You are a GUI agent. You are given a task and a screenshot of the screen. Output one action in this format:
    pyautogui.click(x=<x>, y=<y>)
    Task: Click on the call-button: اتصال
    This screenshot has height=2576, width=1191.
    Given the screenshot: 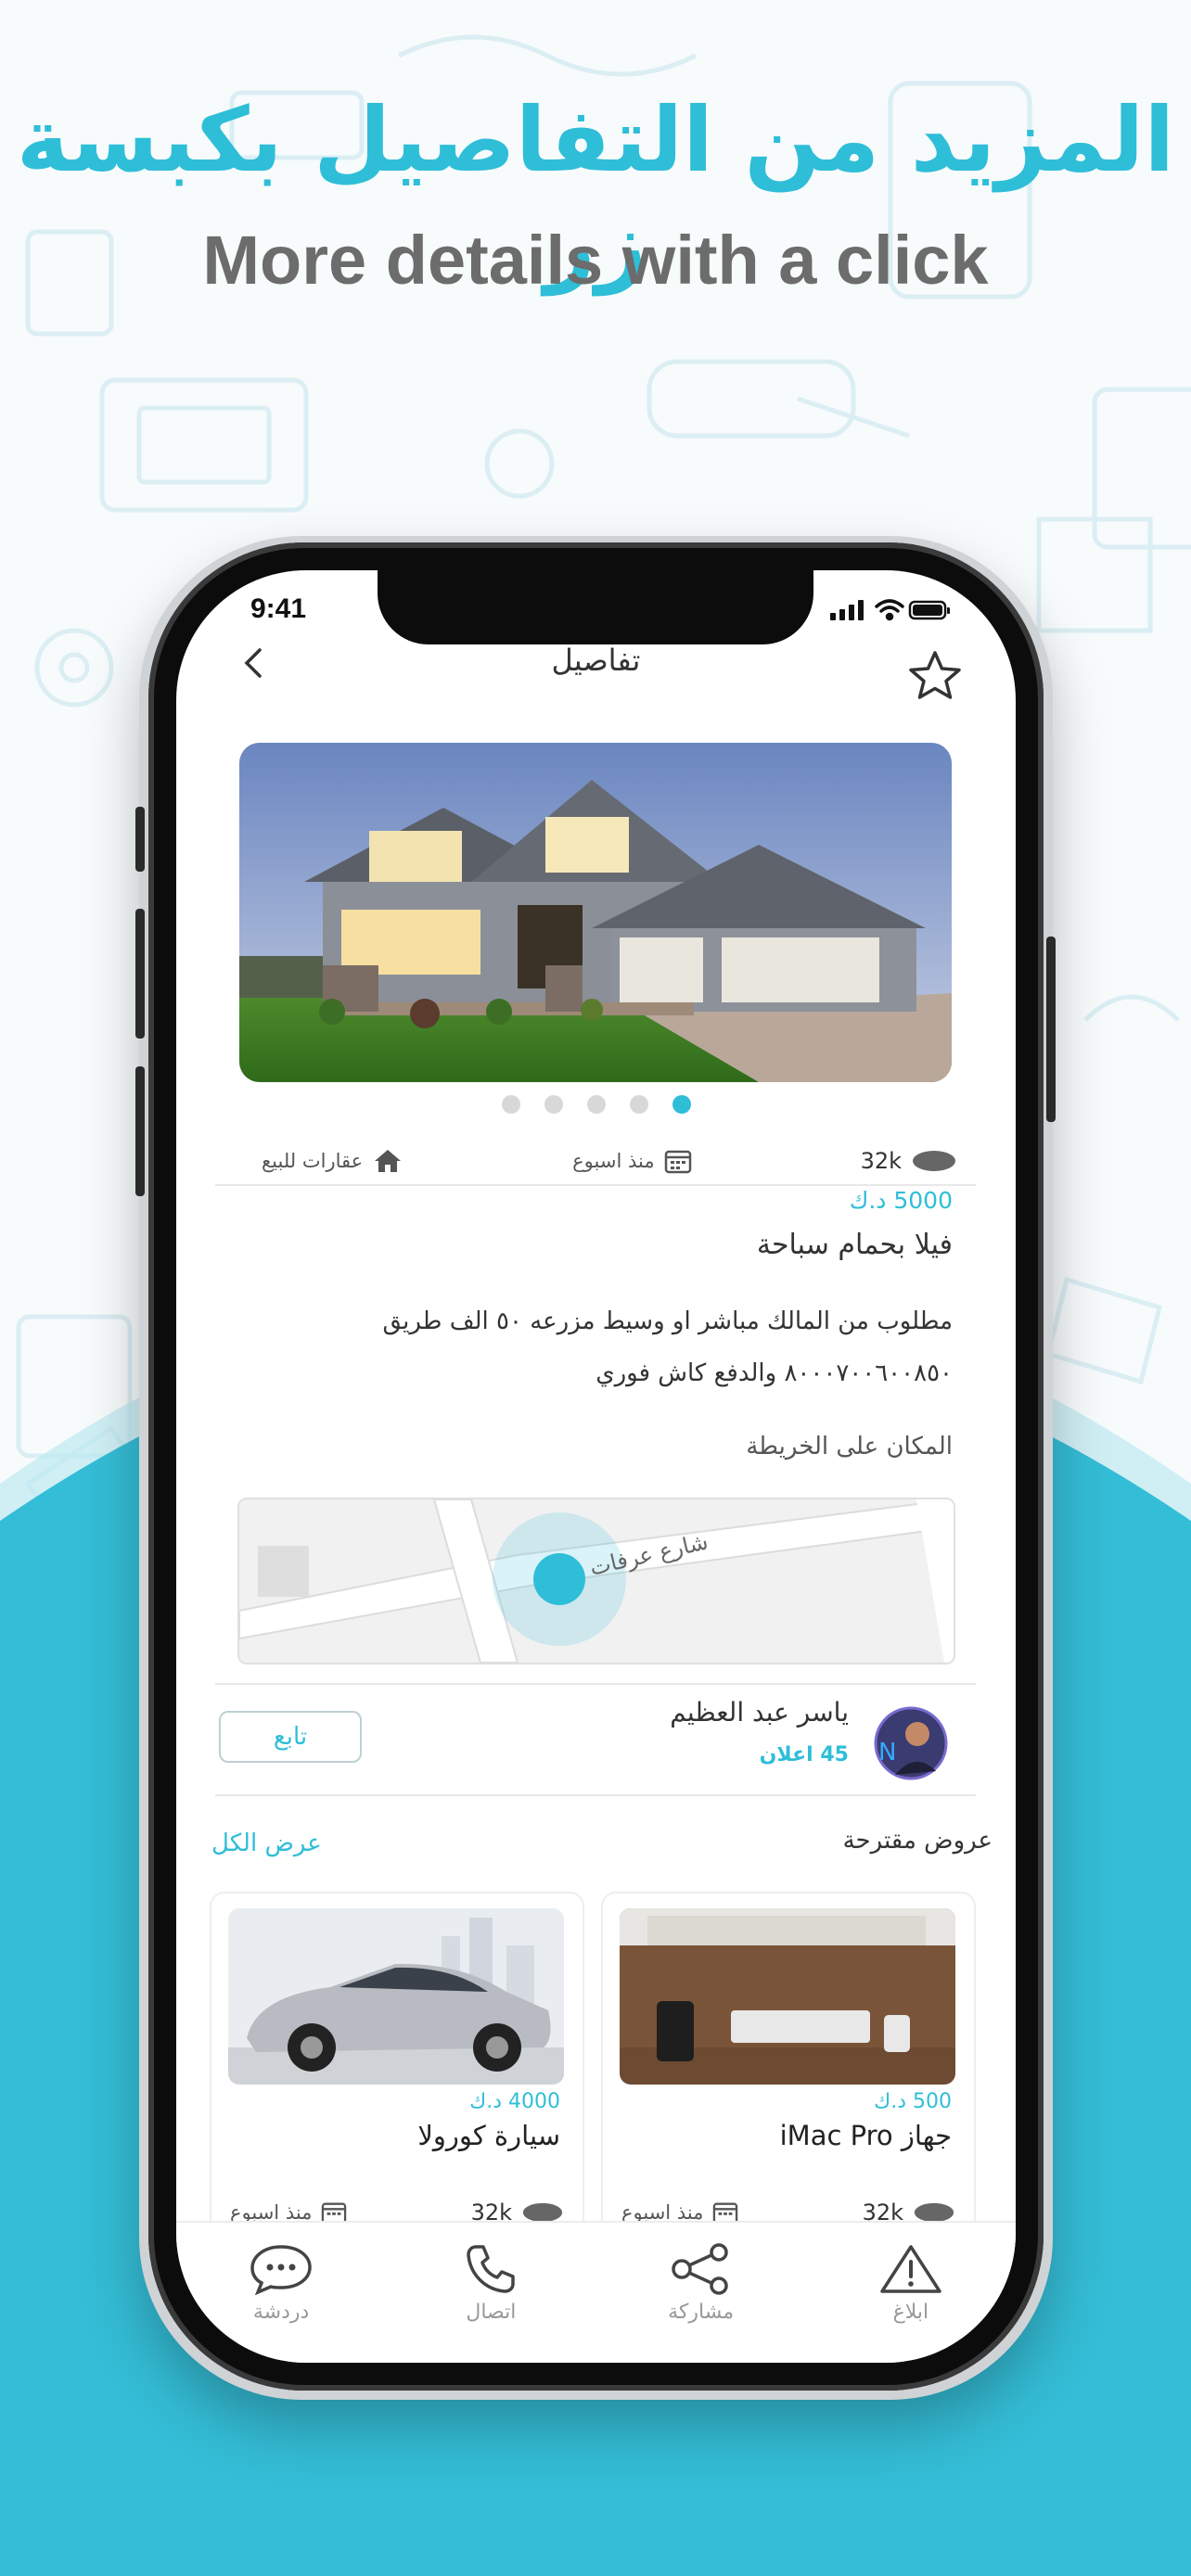 What is the action you would take?
    pyautogui.click(x=490, y=2284)
    